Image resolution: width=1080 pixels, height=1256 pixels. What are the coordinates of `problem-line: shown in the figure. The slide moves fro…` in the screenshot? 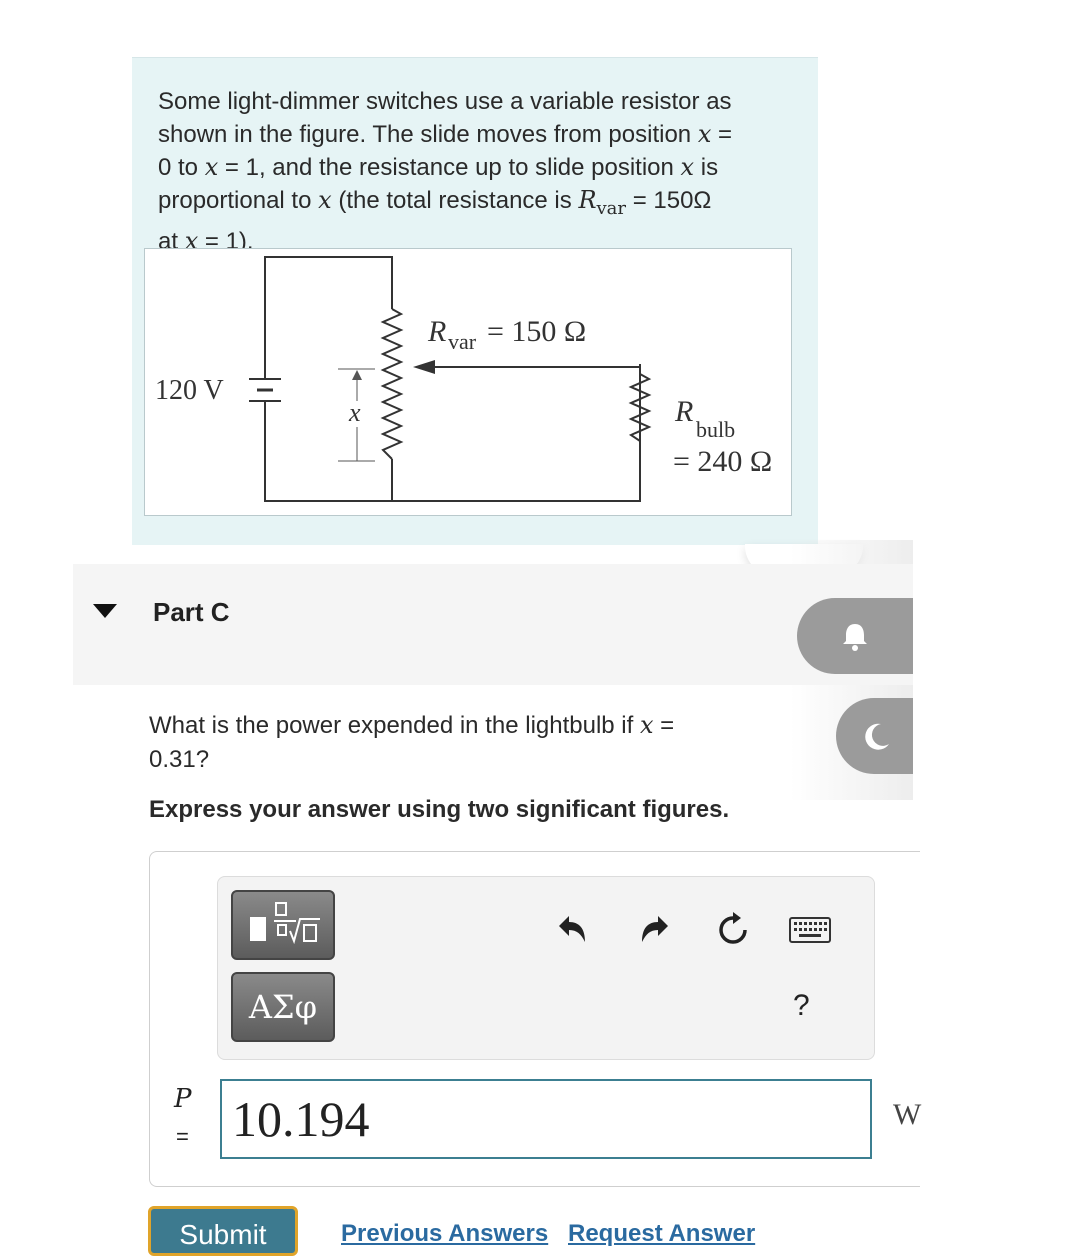 It's located at (428, 134).